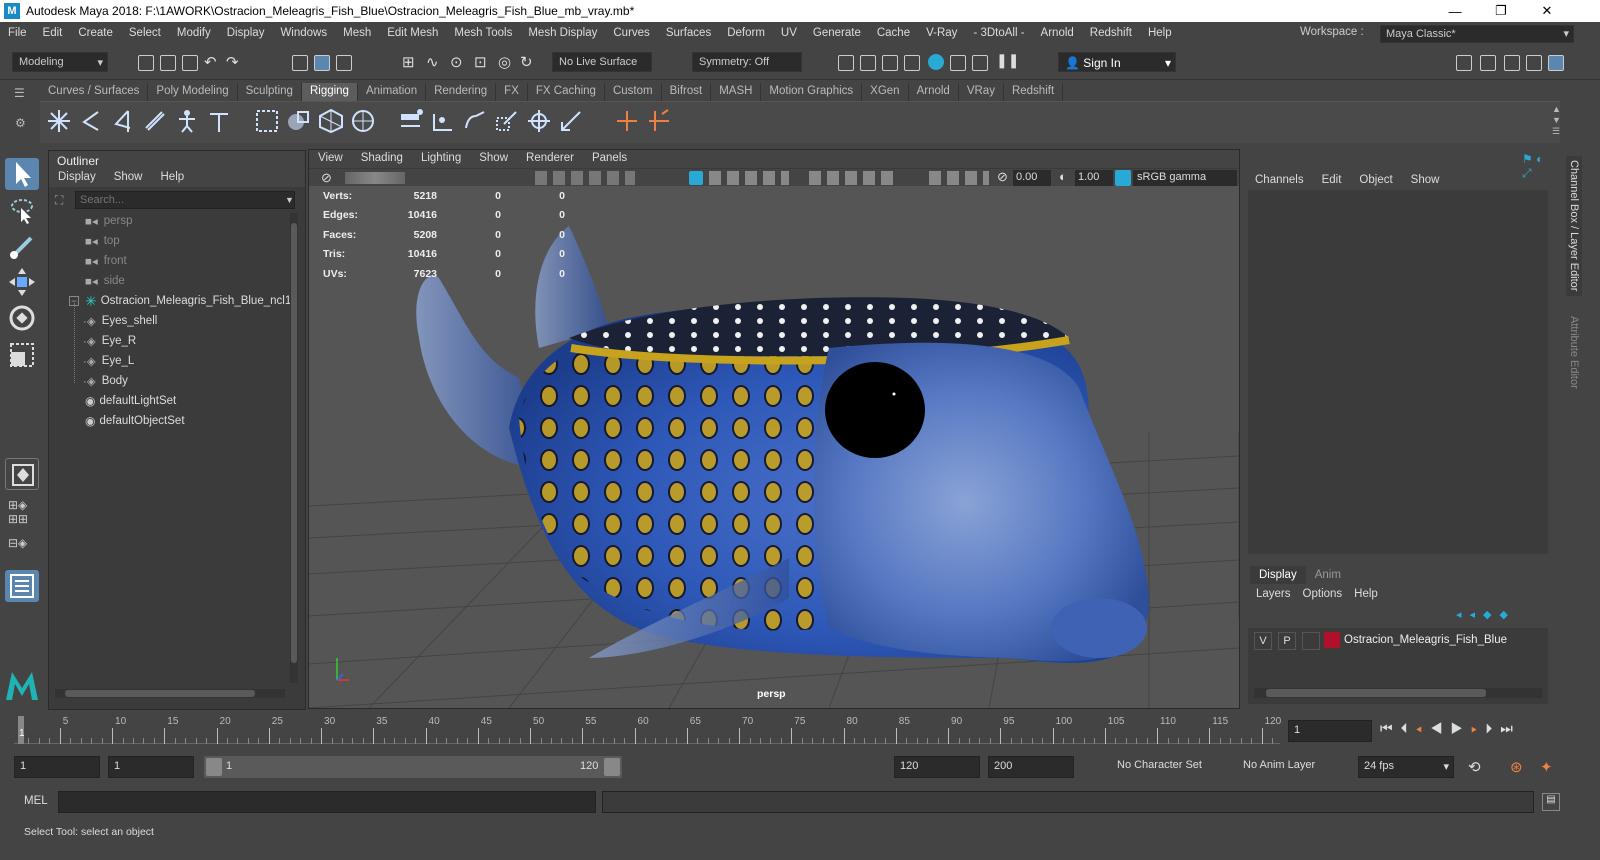 The image size is (1600, 860). What do you see at coordinates (1546, 767) in the screenshot?
I see `anim-prefs-icon: ✦` at bounding box center [1546, 767].